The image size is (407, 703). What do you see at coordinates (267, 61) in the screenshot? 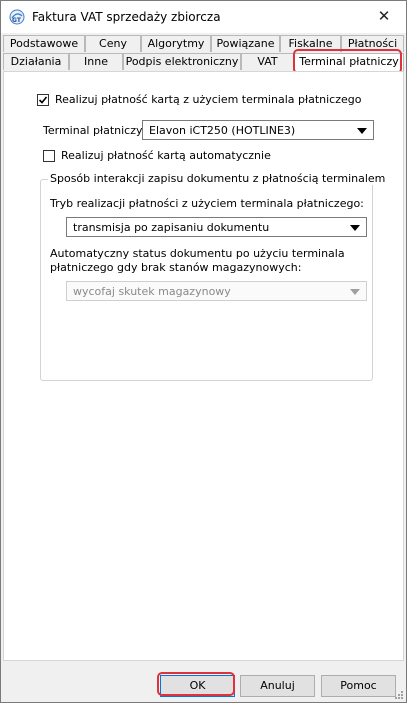
I see `tab-vat: VAT` at bounding box center [267, 61].